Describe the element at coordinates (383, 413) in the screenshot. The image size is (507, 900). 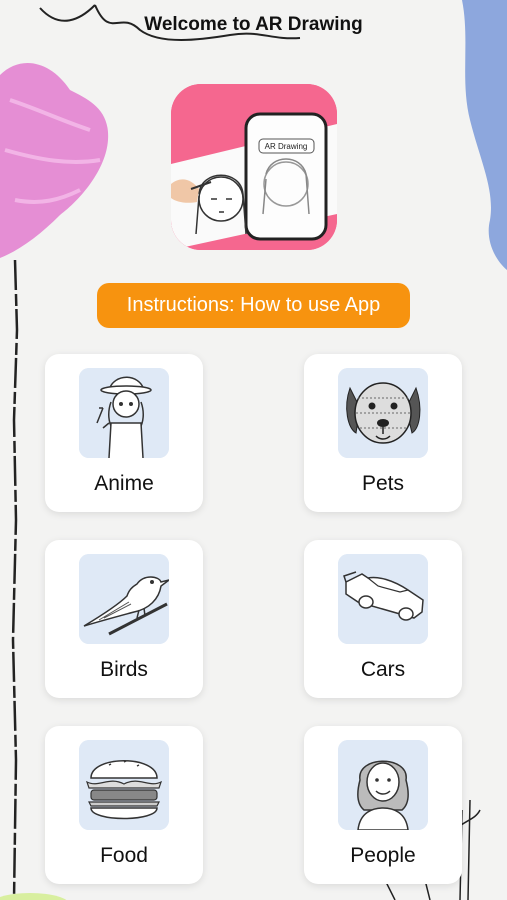
I see `dog-icon` at that location.